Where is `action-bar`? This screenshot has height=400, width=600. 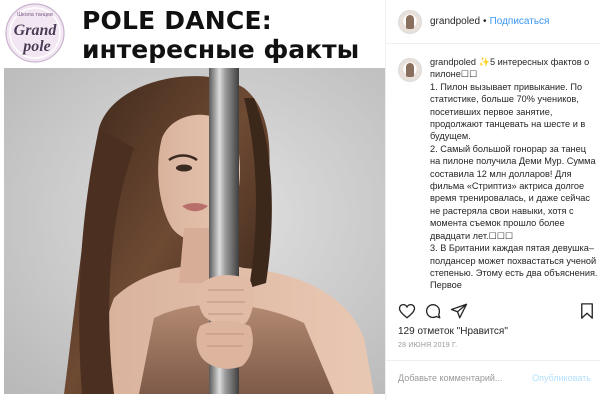
action-bar is located at coordinates (496, 312).